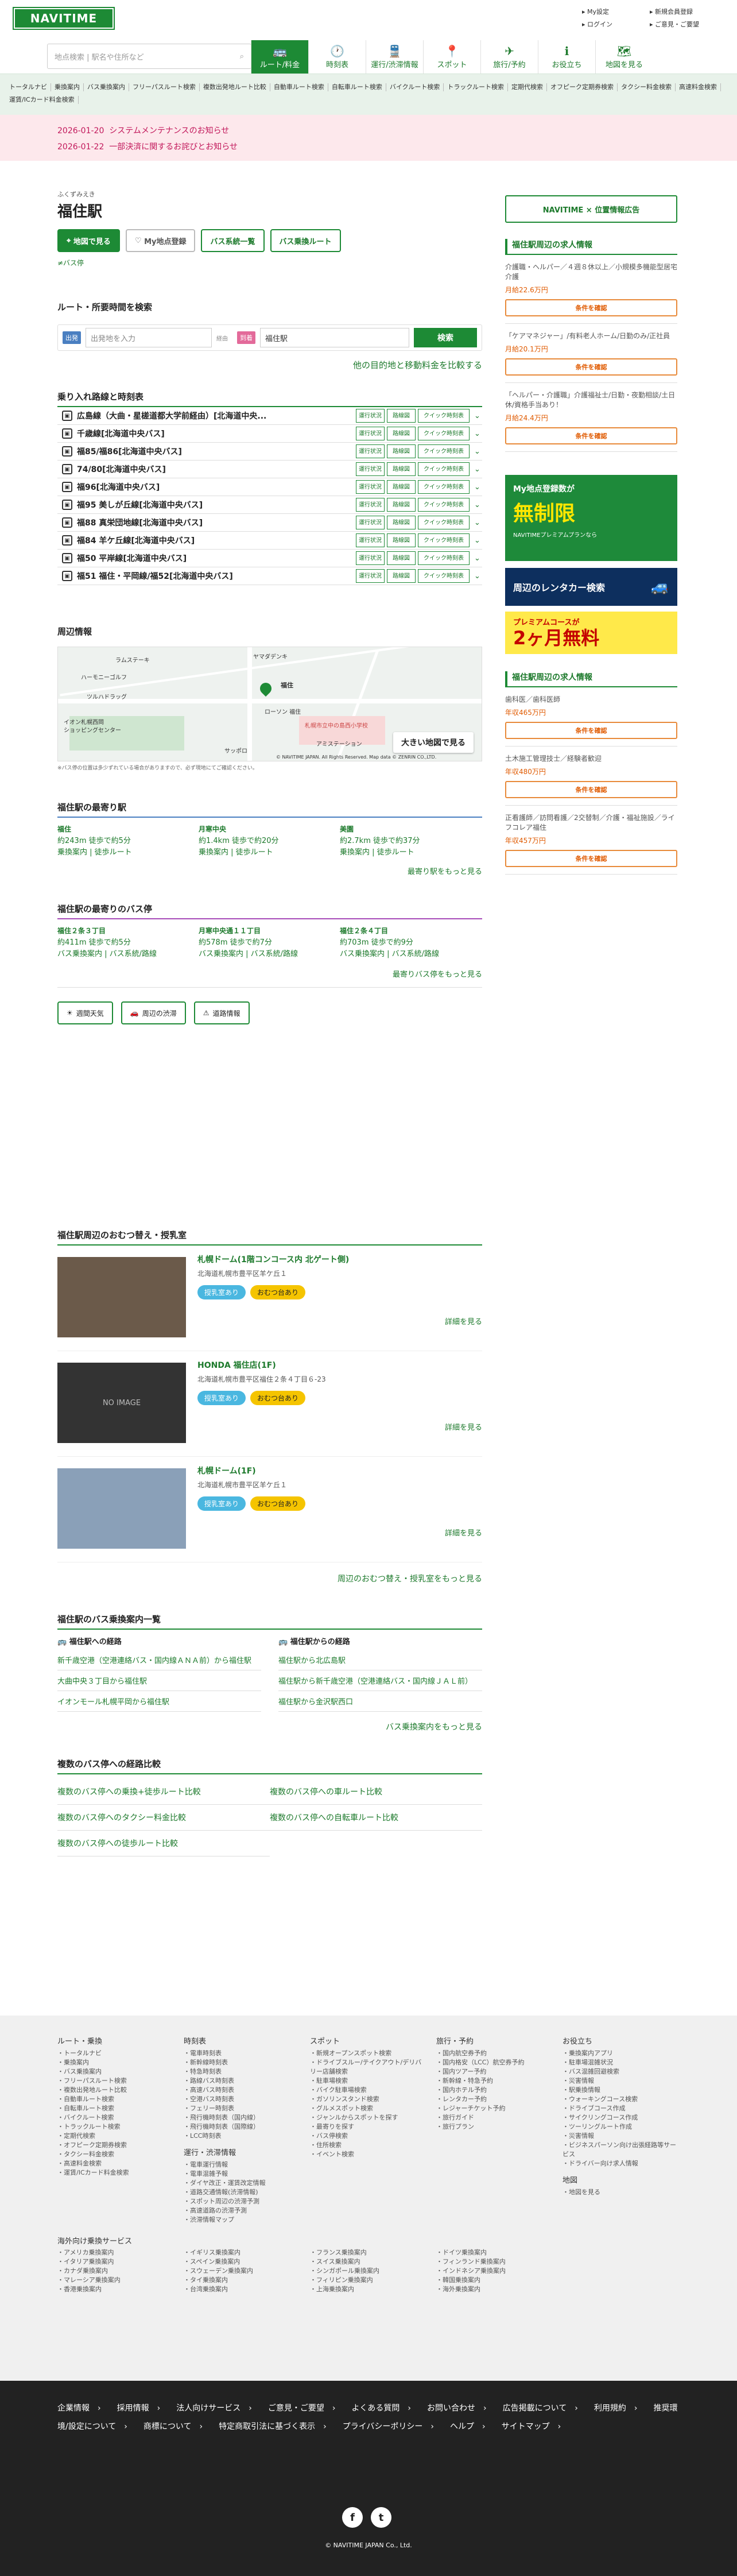 This screenshot has width=737, height=2576. I want to click on premium-free-banner: プレミアムコースが 2ヶ月無料, so click(591, 633).